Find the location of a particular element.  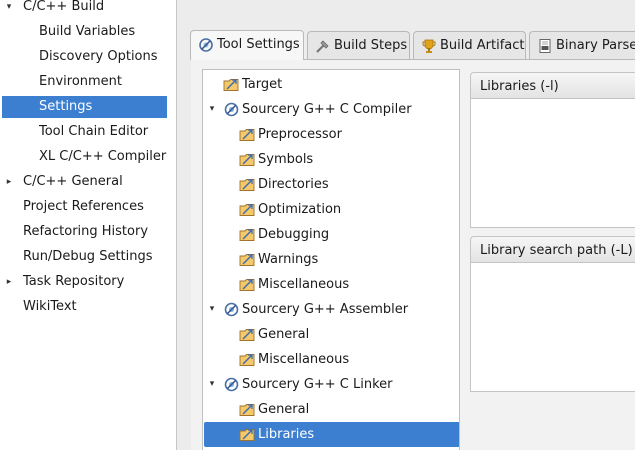

tree-item-label: Symbols is located at coordinates (286, 159).